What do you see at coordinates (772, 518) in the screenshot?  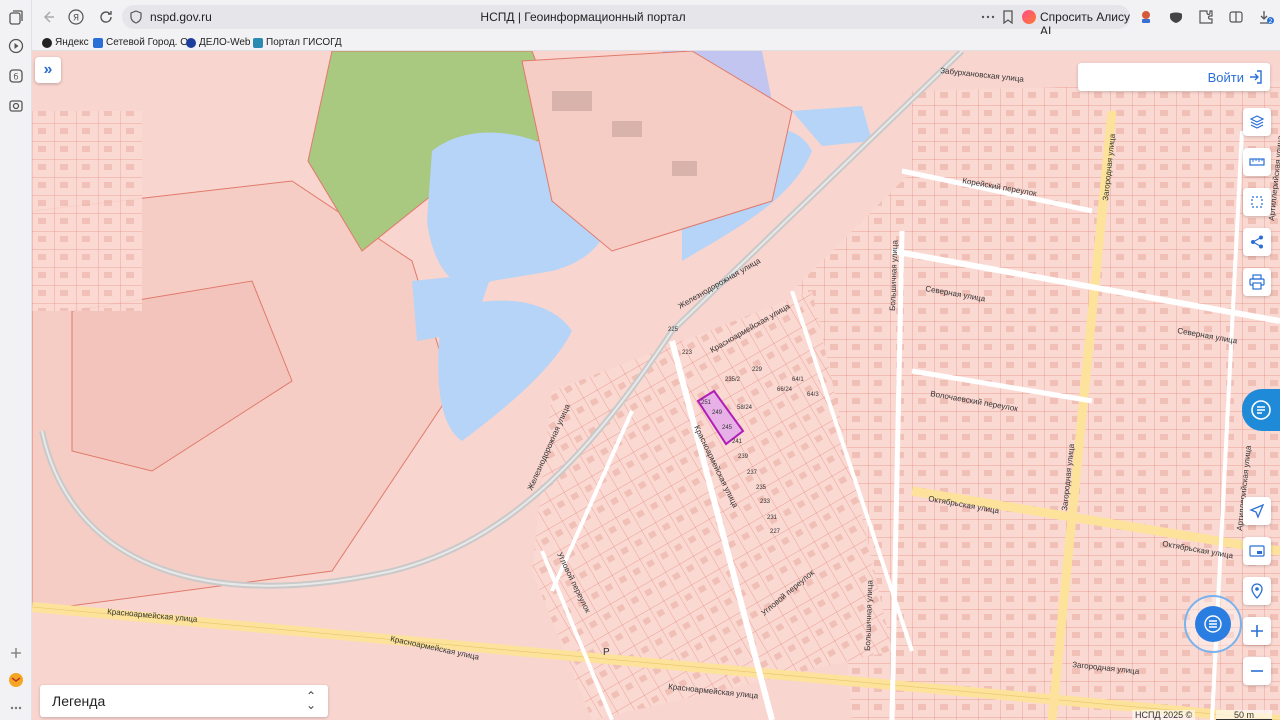 I see `parcel-number: 231` at bounding box center [772, 518].